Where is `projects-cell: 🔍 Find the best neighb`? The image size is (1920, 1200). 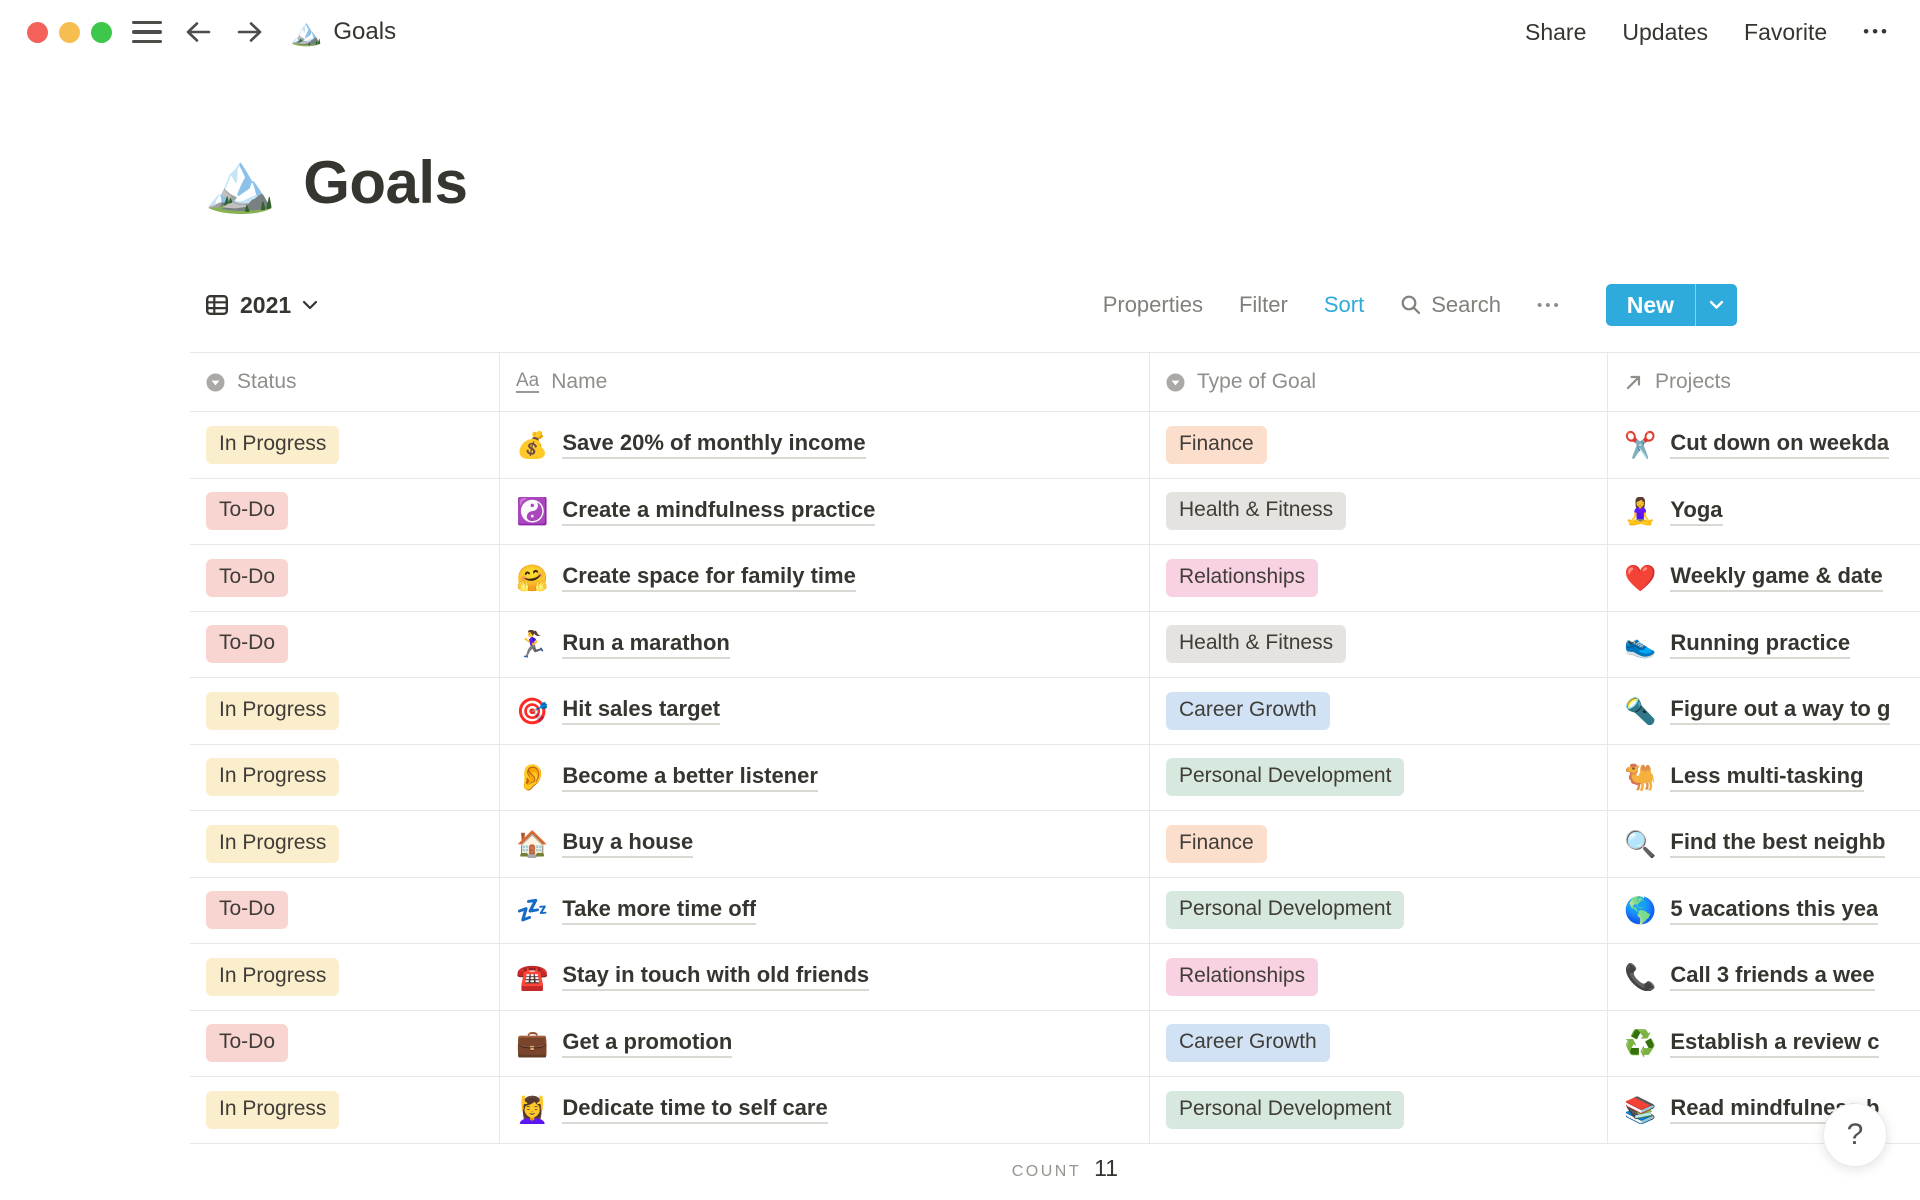 projects-cell: 🔍 Find the best neighb is located at coordinates (1764, 844).